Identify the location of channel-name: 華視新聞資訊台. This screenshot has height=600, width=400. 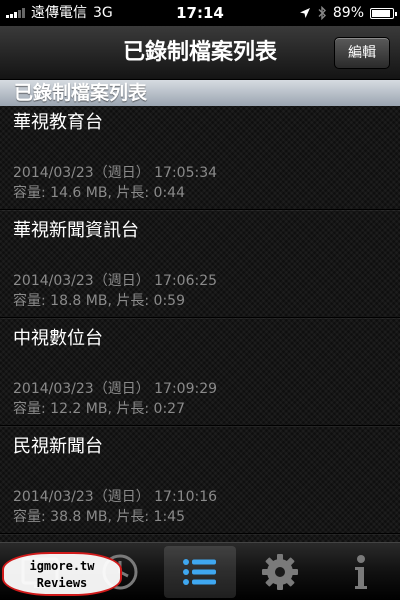
(76, 230).